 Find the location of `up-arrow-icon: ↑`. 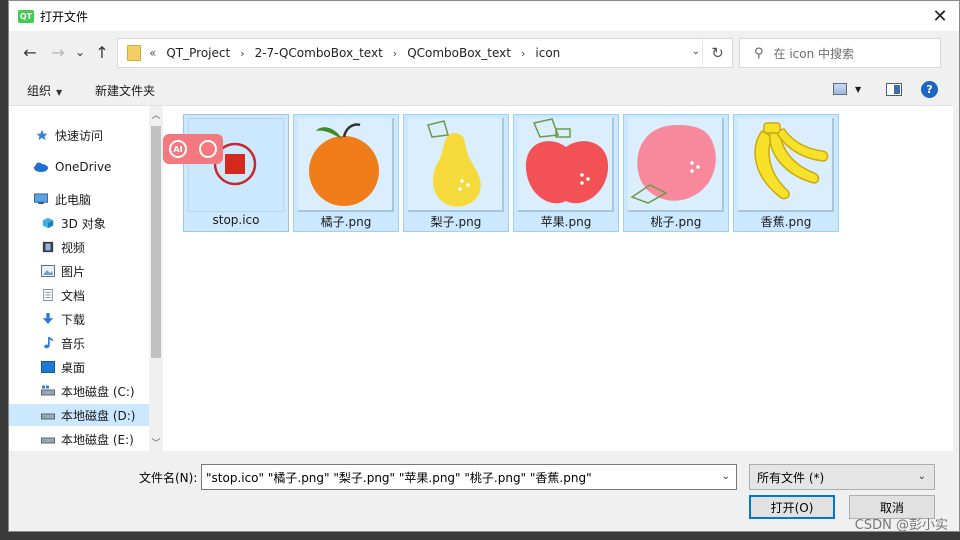

up-arrow-icon: ↑ is located at coordinates (102, 52).